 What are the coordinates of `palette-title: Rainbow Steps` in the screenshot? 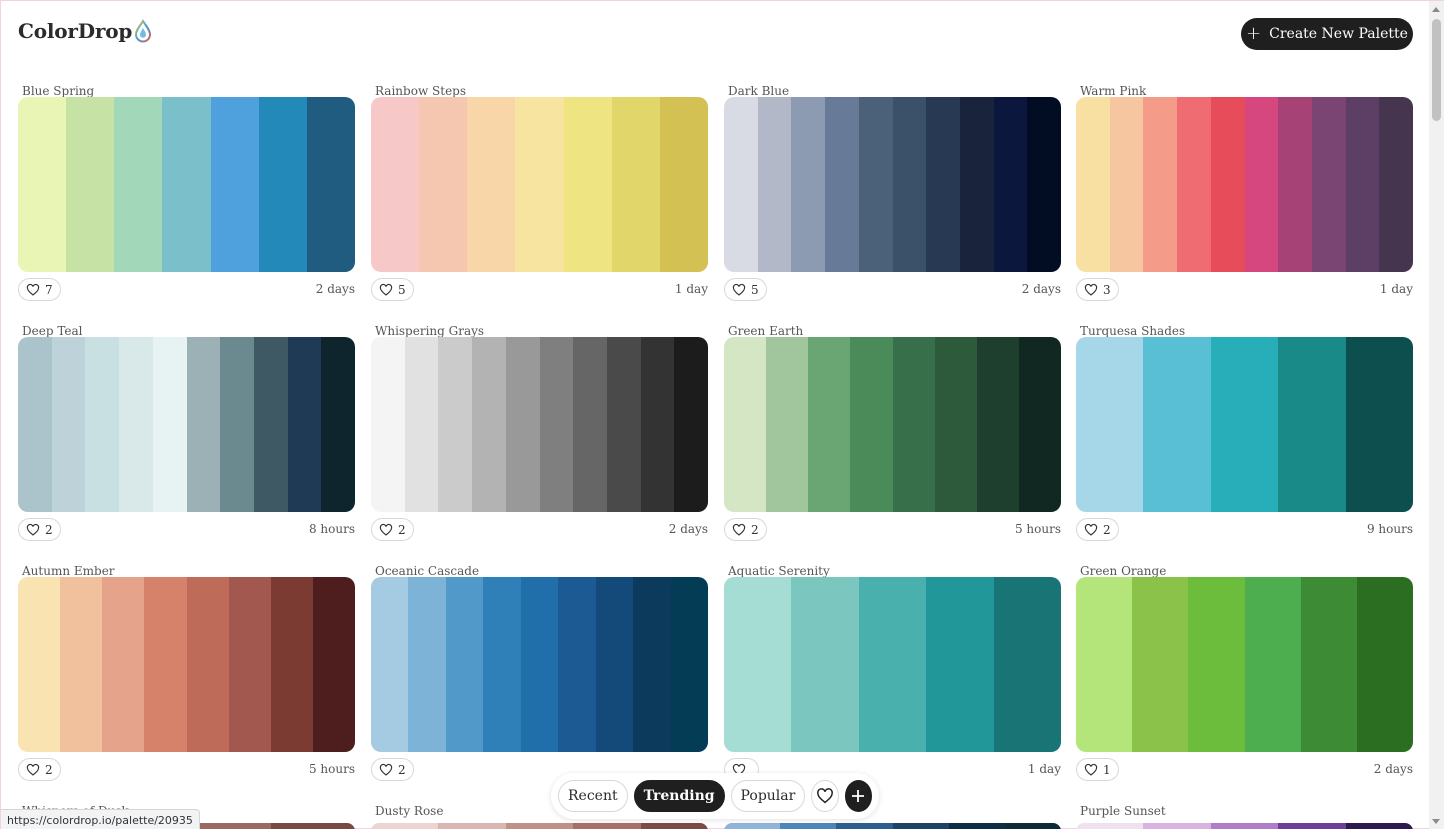 It's located at (420, 91).